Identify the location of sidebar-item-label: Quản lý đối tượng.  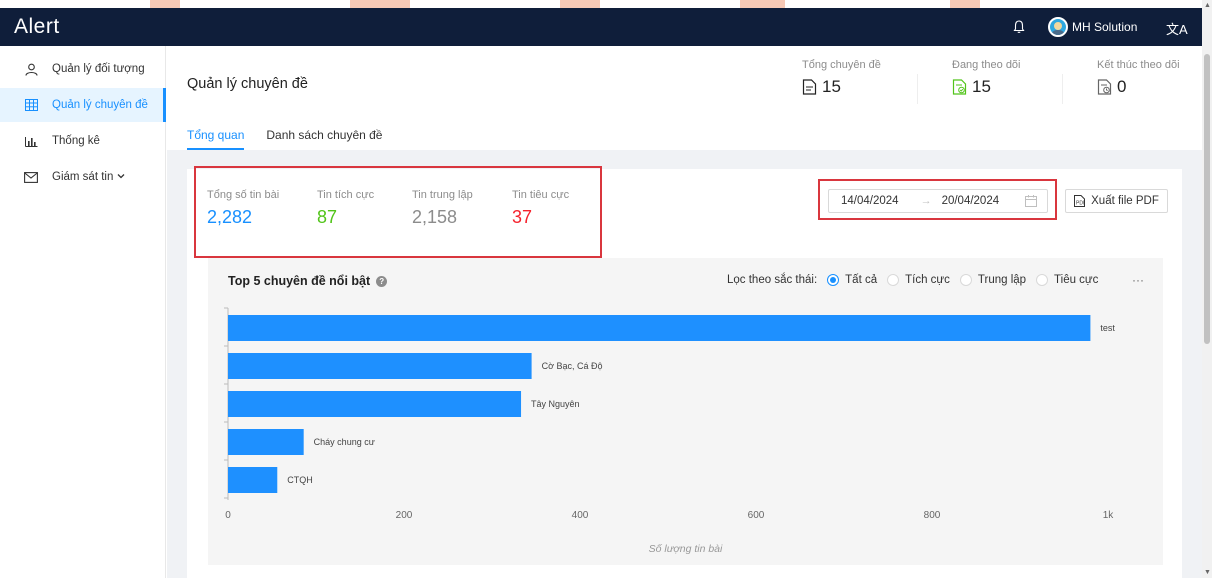
(98, 69).